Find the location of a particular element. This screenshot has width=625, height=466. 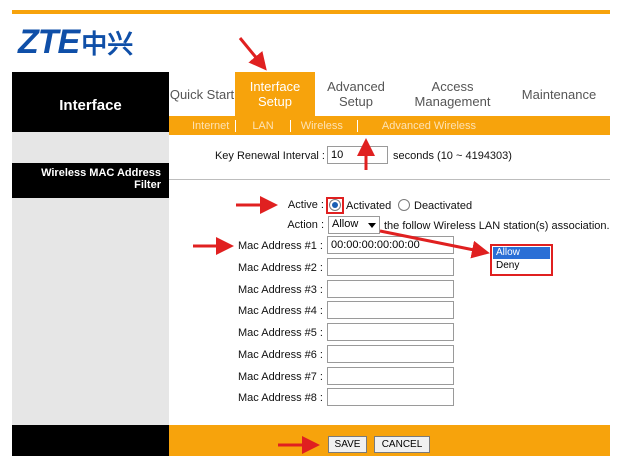

cancel-button: CANCEL is located at coordinates (402, 444).